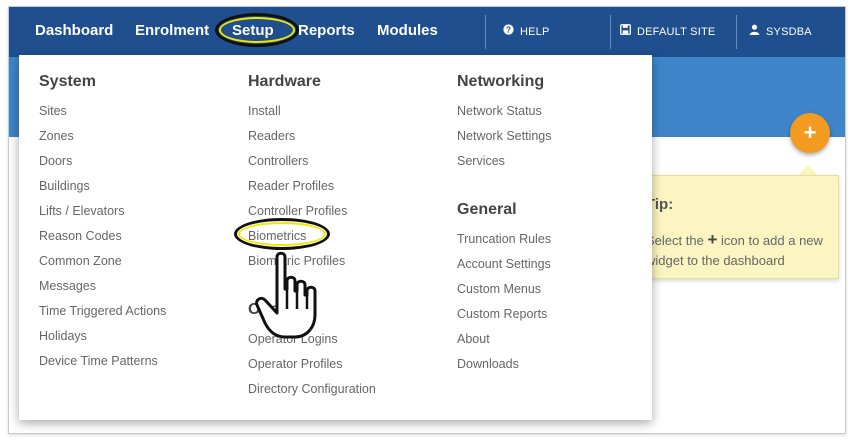 The height and width of the screenshot is (440, 851). Describe the element at coordinates (102, 265) in the screenshot. I see `menu-item-common-zone: Common Zone` at that location.